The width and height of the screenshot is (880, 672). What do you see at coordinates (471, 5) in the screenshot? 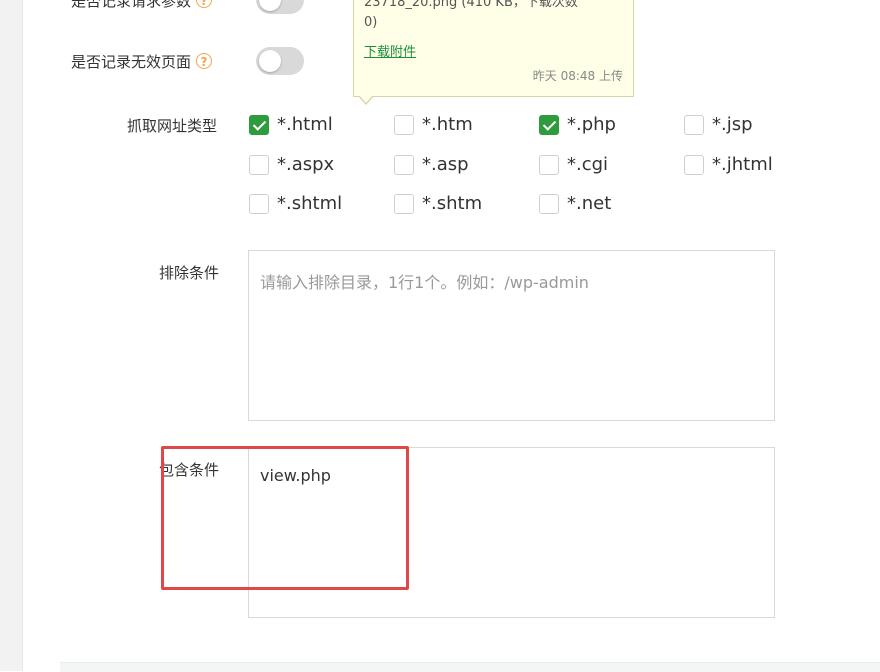
I see `attachment-file-line: 23718_20.png (410 KB，下载次数` at bounding box center [471, 5].